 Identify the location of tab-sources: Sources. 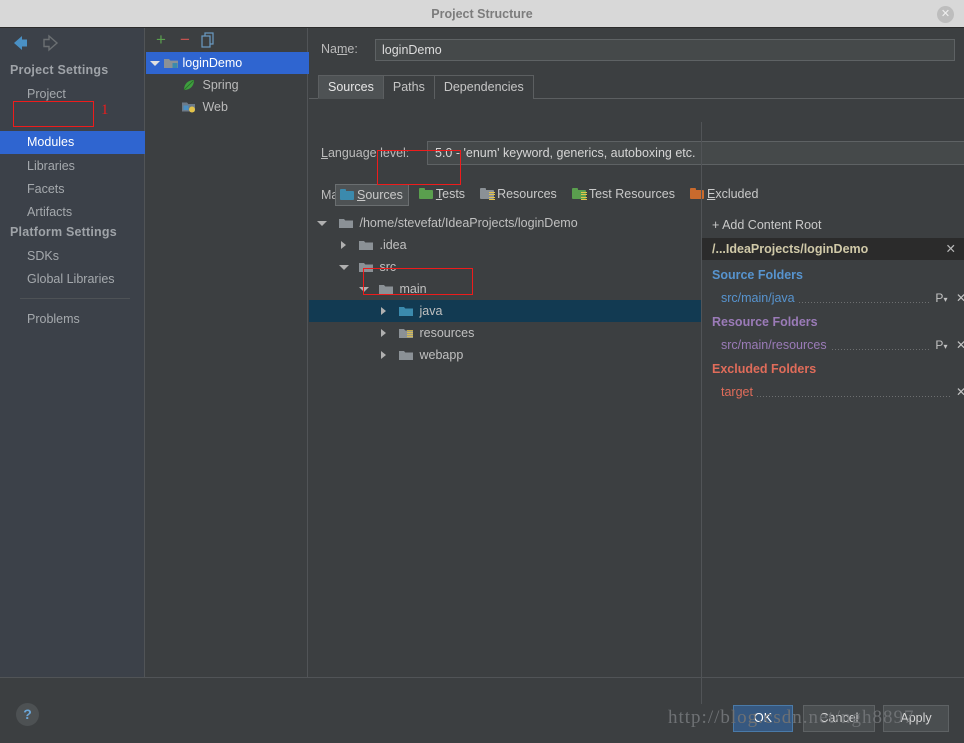
(351, 87).